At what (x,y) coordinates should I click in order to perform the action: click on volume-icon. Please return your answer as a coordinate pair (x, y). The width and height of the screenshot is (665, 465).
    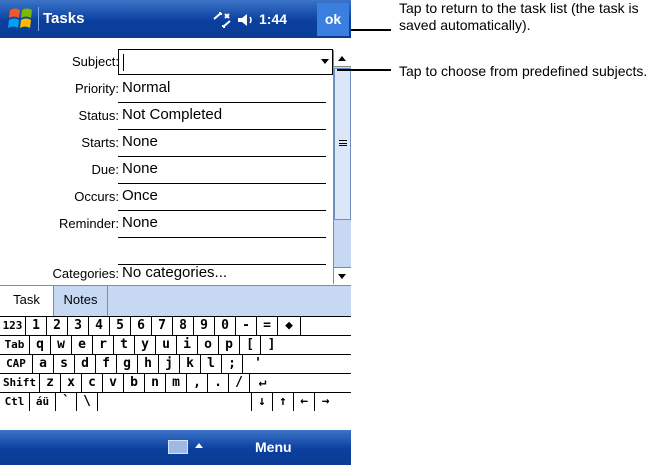
    Looking at the image, I should click on (246, 20).